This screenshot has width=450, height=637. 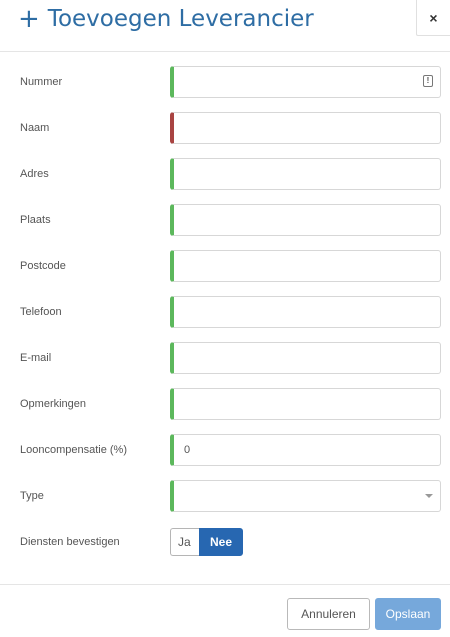 I want to click on field-label-type: Type, so click(x=32, y=496).